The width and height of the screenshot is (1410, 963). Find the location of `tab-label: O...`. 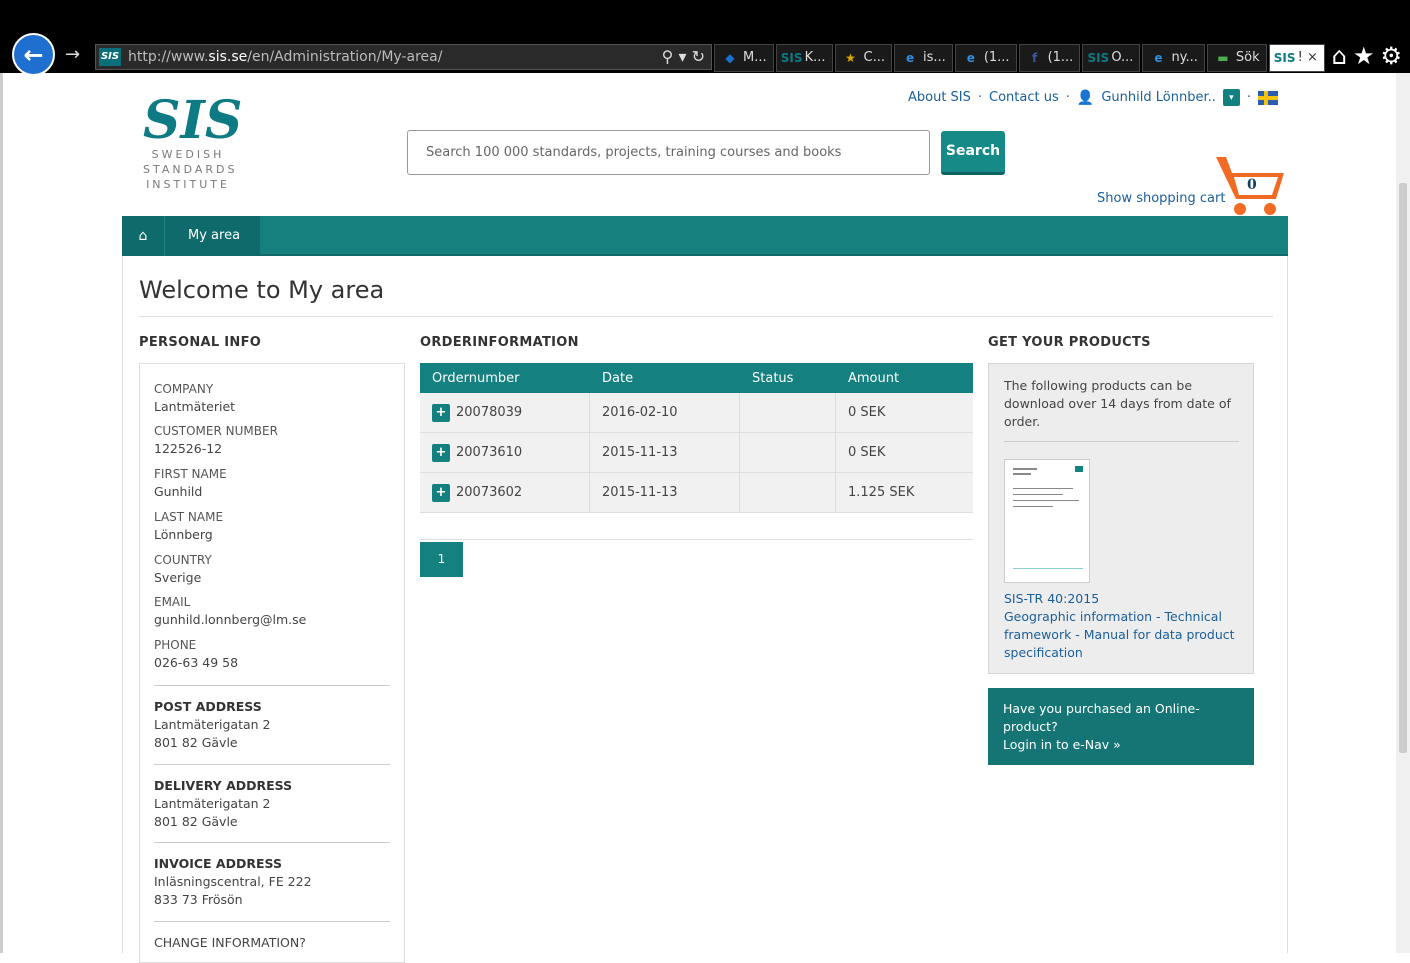

tab-label: O... is located at coordinates (1122, 57).